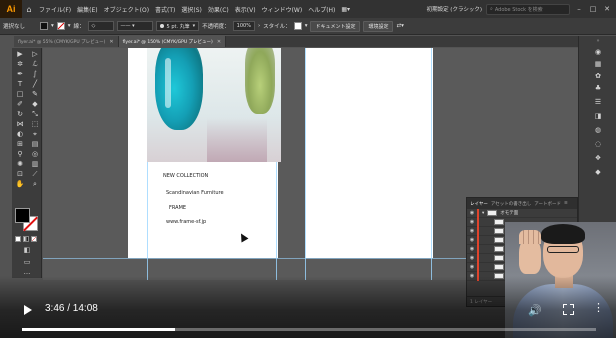 The width and height of the screenshot is (616, 338). What do you see at coordinates (214, 105) in the screenshot?
I see `product-photo` at bounding box center [214, 105].